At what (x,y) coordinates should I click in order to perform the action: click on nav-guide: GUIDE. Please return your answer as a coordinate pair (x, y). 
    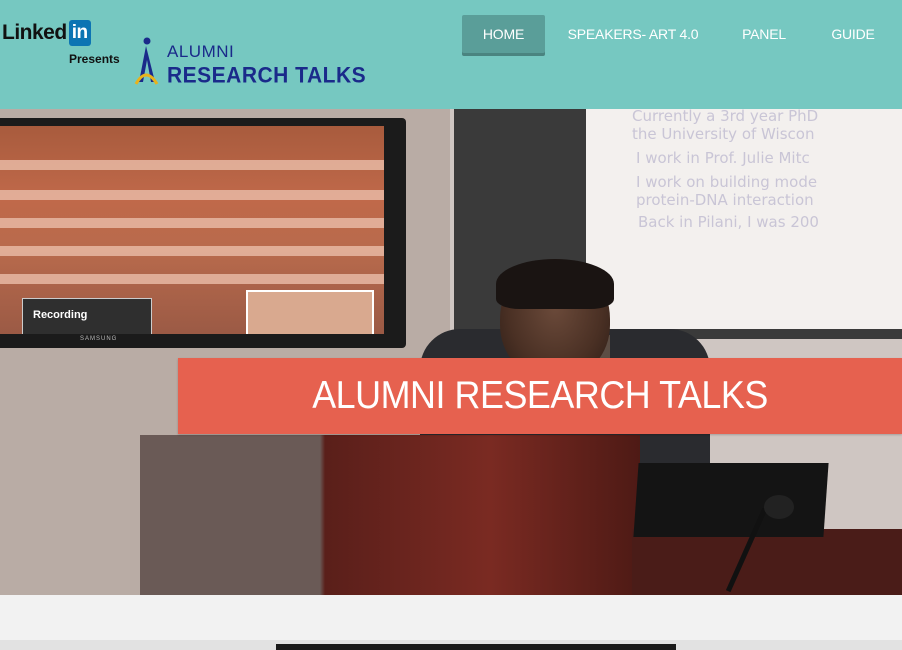
    Looking at the image, I should click on (853, 34).